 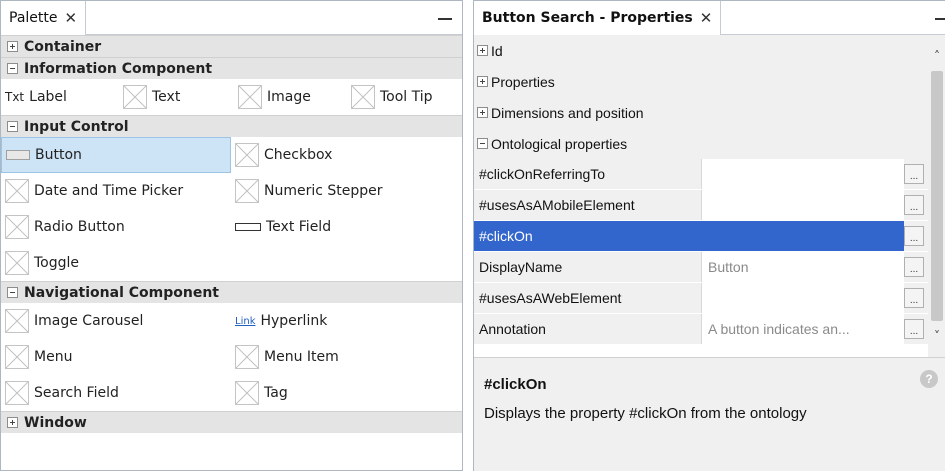 I want to click on category-information-component: Information Component, so click(x=231, y=68).